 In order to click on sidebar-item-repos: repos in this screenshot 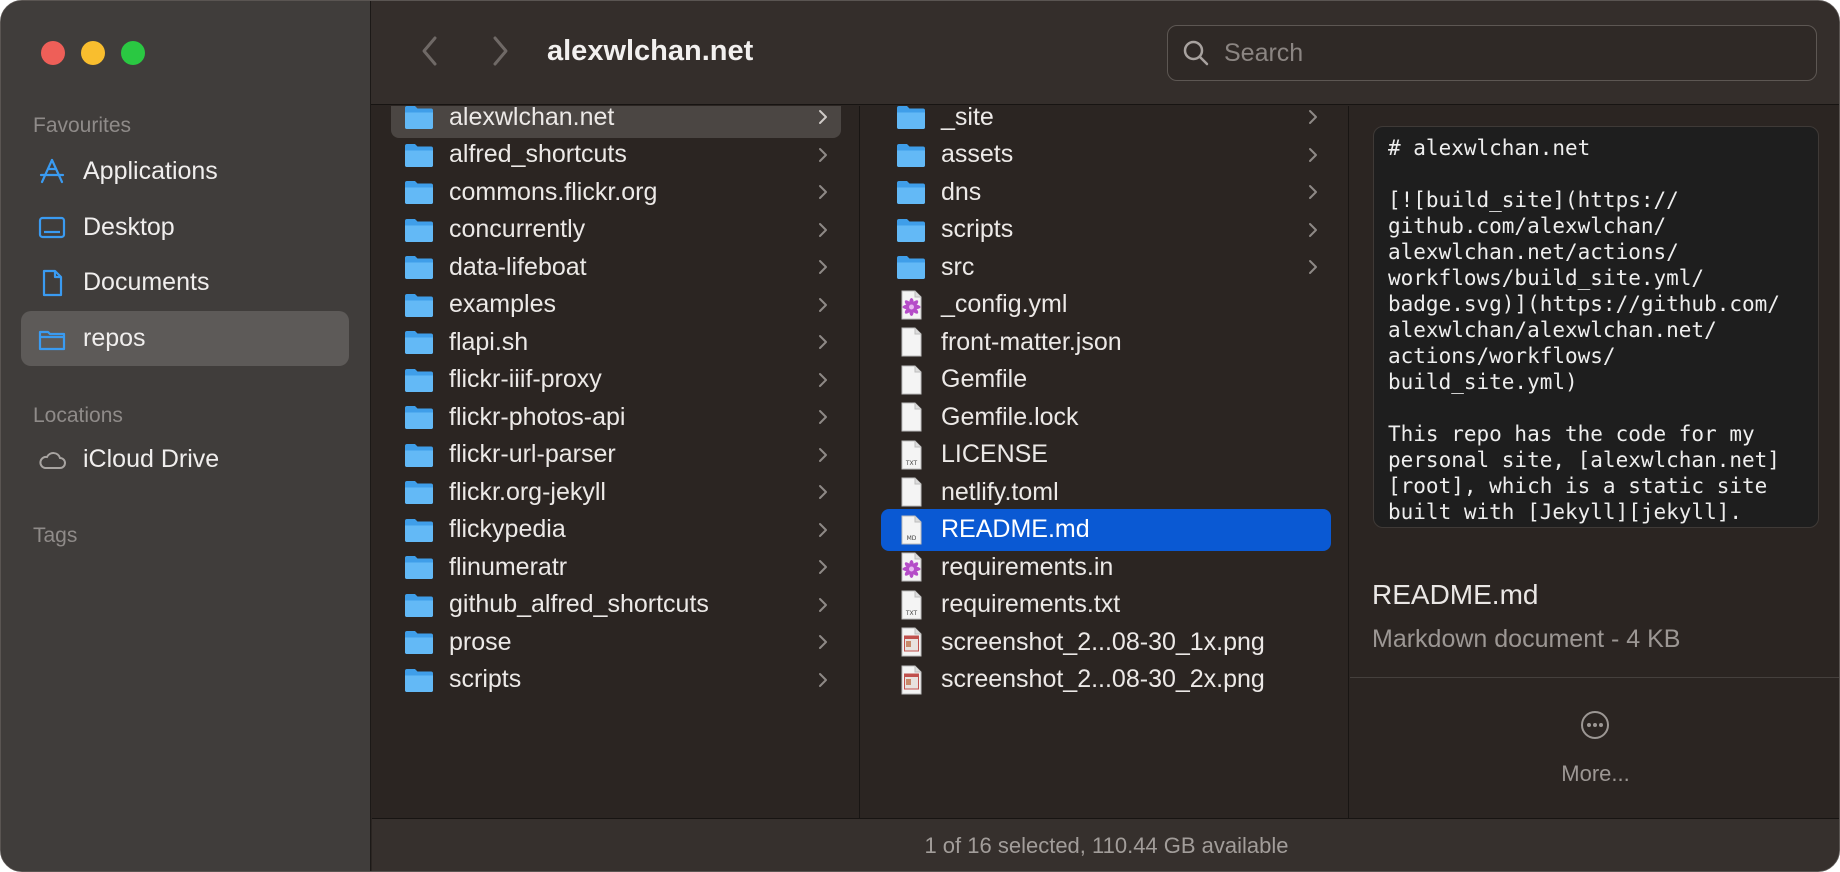, I will do `click(185, 338)`.